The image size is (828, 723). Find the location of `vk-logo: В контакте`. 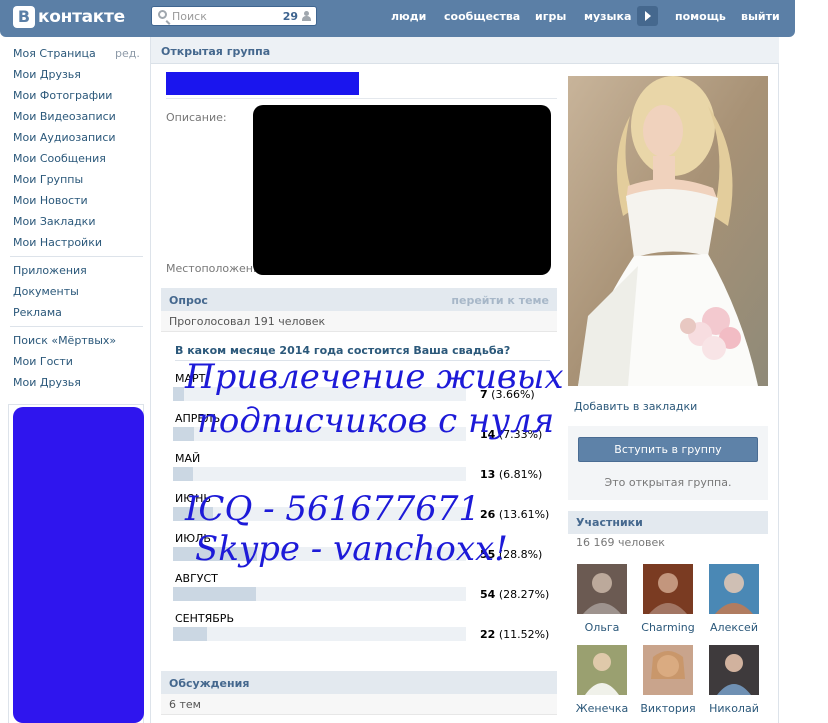

vk-logo: В контакте is located at coordinates (69, 17).